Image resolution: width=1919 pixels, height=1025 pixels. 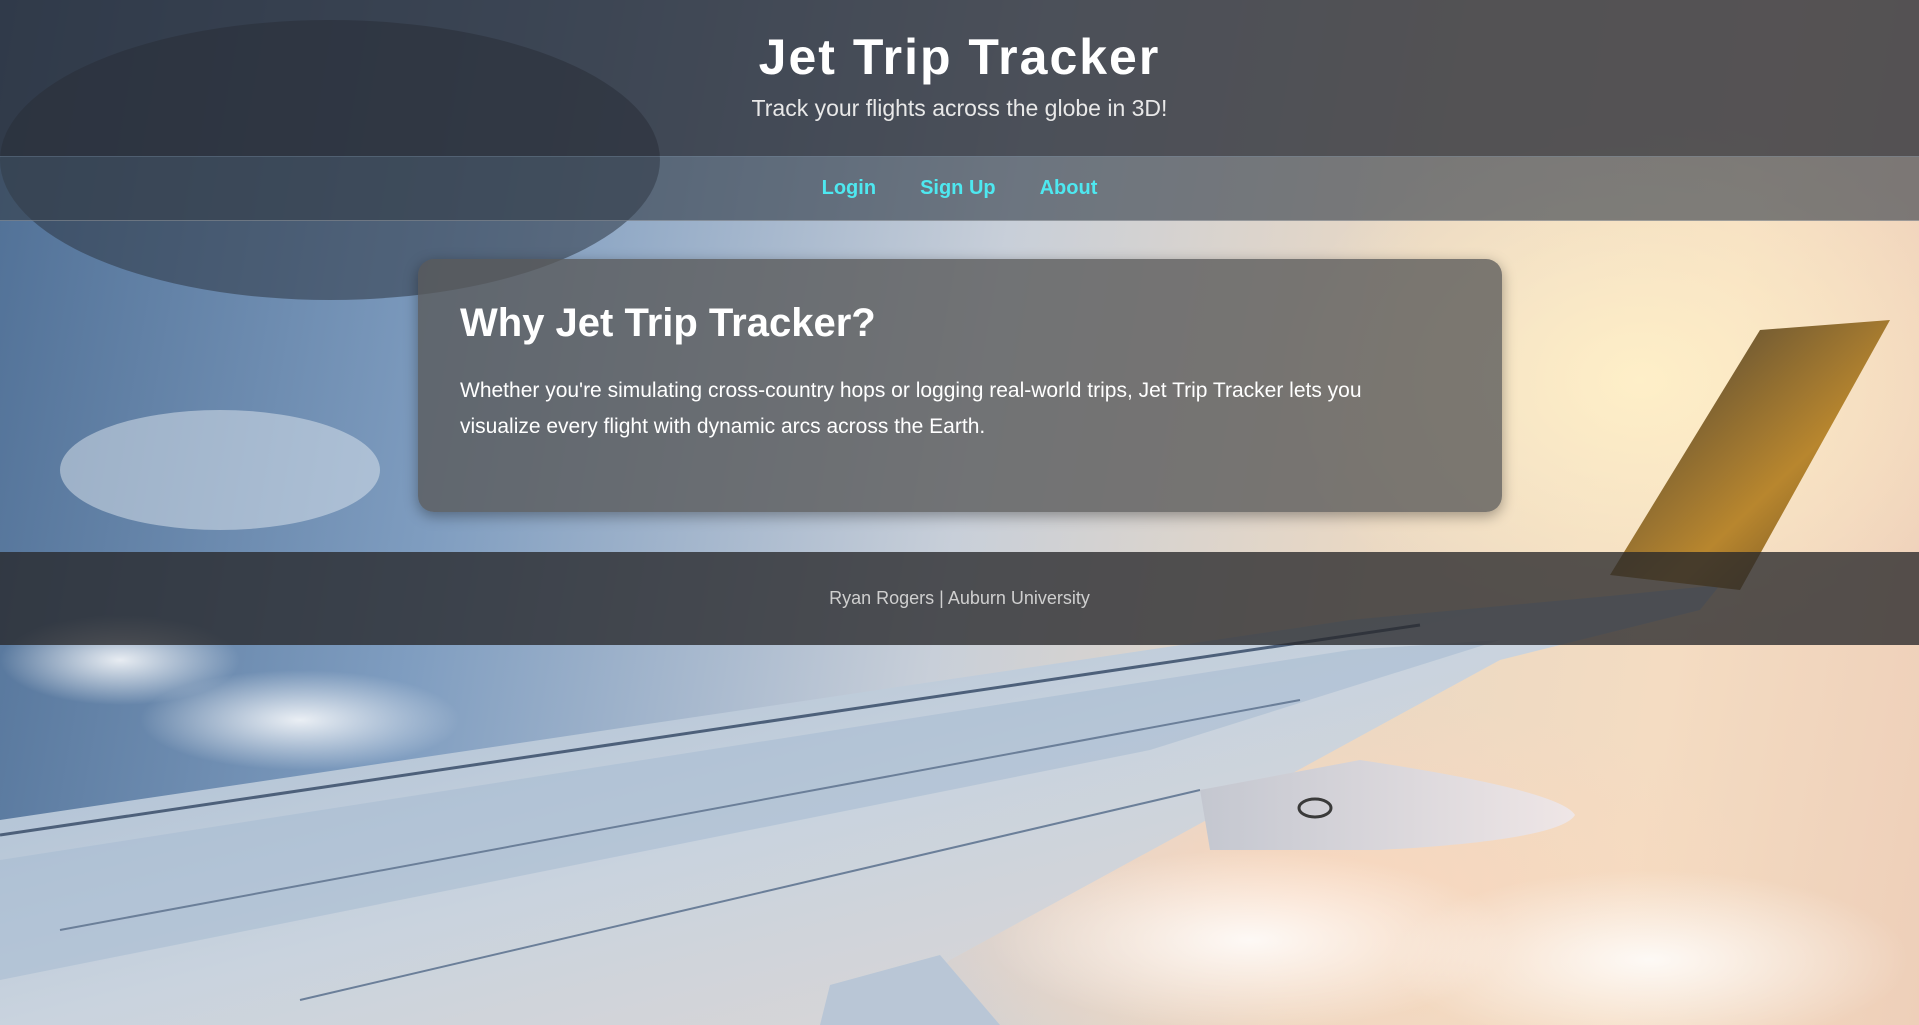 I want to click on nav-link-login: Login, so click(x=849, y=188).